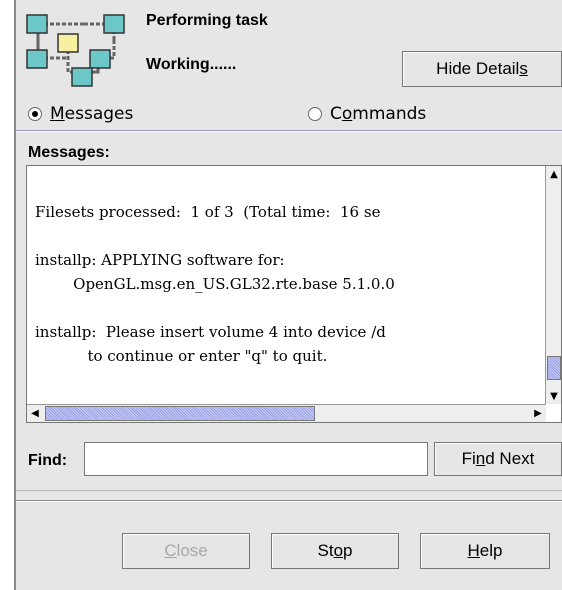 The height and width of the screenshot is (590, 562). Describe the element at coordinates (468, 458) in the screenshot. I see `find-next-prefix: Fi` at that location.